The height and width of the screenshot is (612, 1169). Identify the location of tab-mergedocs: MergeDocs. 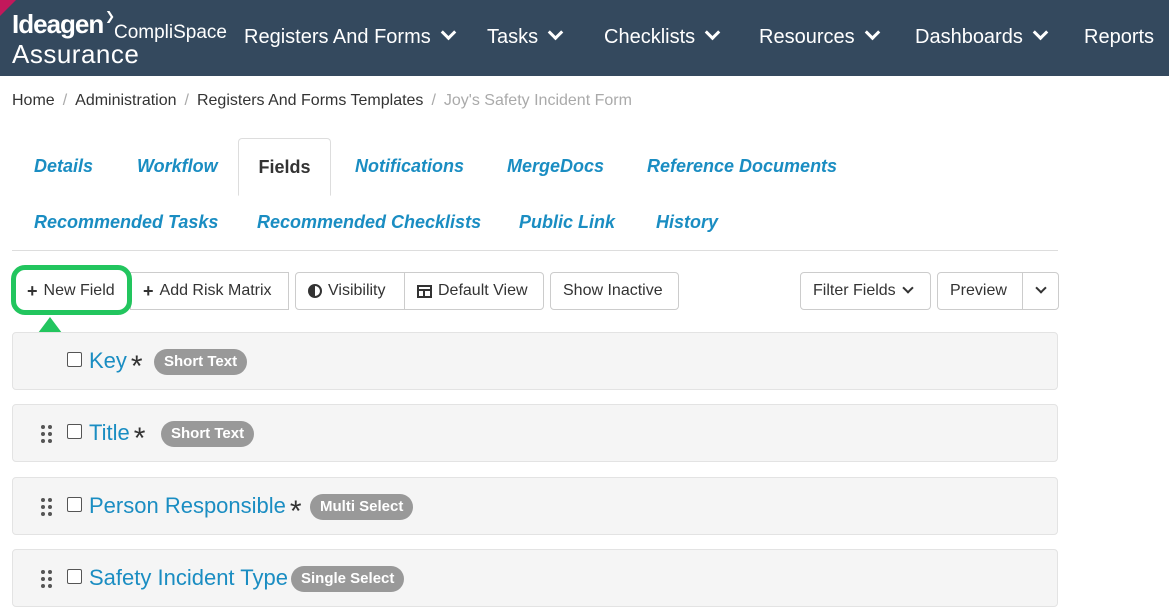
(555, 166).